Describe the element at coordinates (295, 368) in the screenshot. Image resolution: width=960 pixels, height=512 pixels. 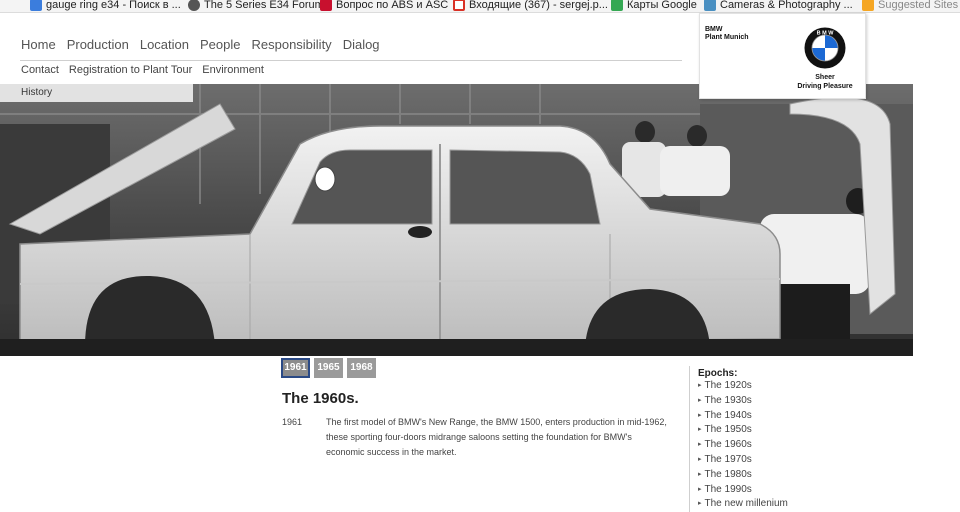
I see `year-tab-1961: 1961` at that location.